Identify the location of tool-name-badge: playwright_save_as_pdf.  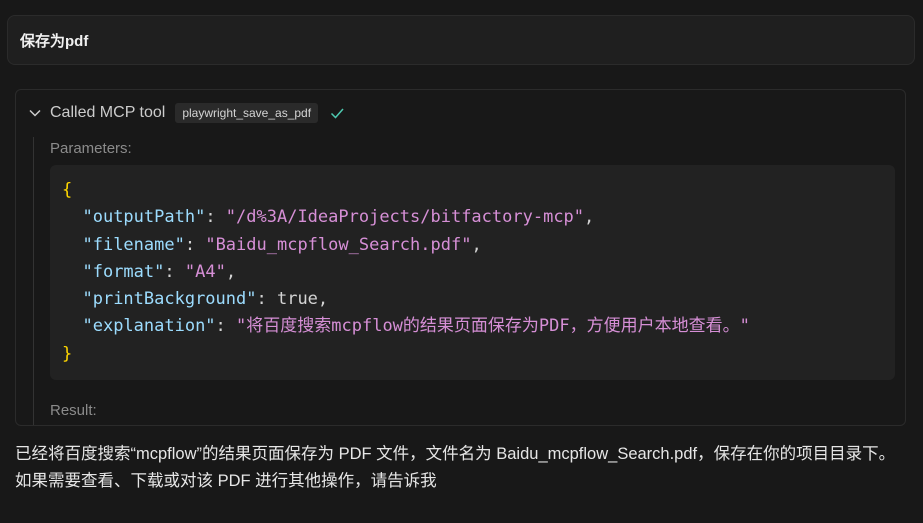
(247, 113).